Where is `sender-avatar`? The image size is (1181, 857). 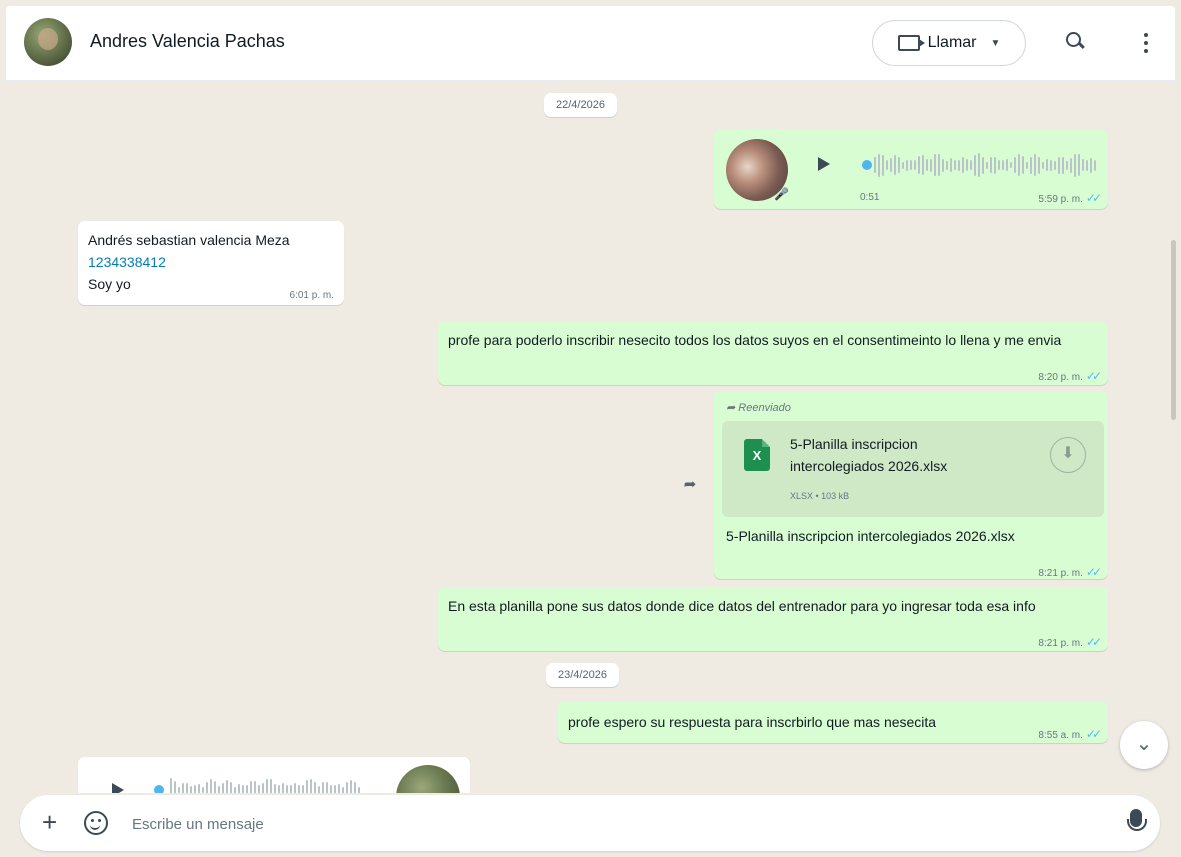
sender-avatar is located at coordinates (428, 779).